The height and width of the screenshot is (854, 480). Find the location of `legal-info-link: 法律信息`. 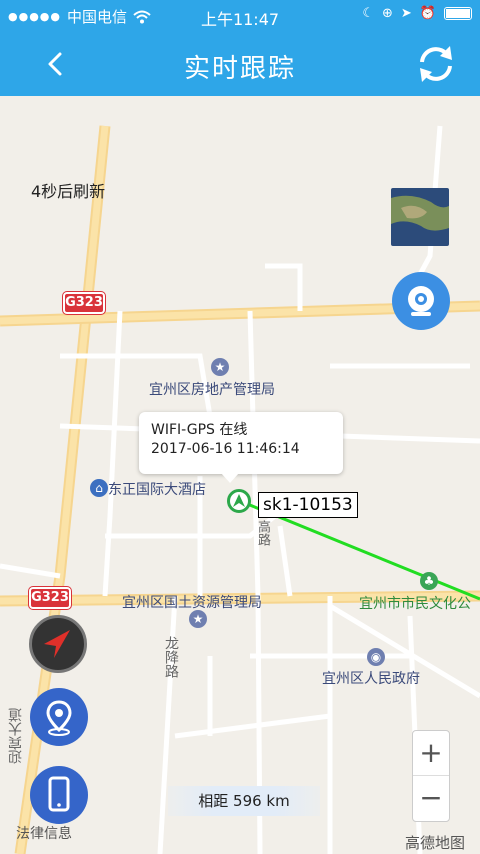

legal-info-link: 法律信息 is located at coordinates (44, 833).